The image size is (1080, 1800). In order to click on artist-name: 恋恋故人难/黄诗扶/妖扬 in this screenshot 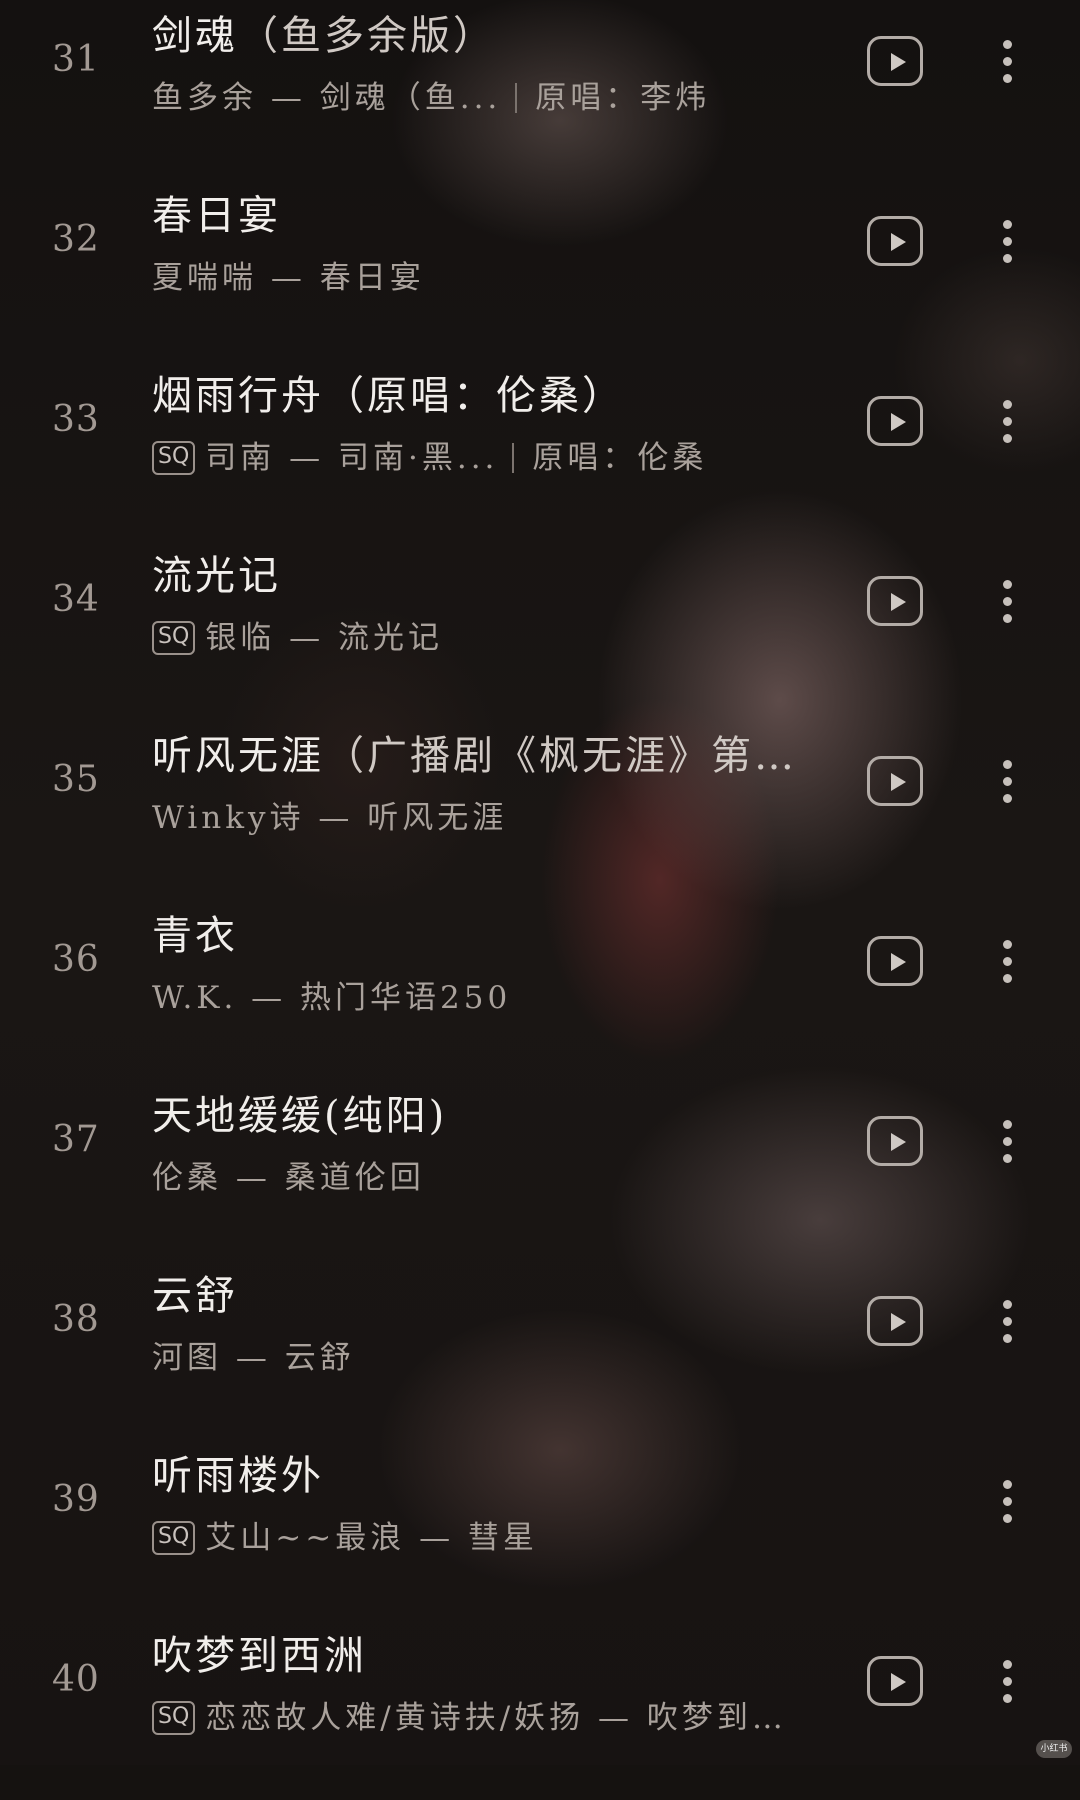, I will do `click(394, 1718)`.